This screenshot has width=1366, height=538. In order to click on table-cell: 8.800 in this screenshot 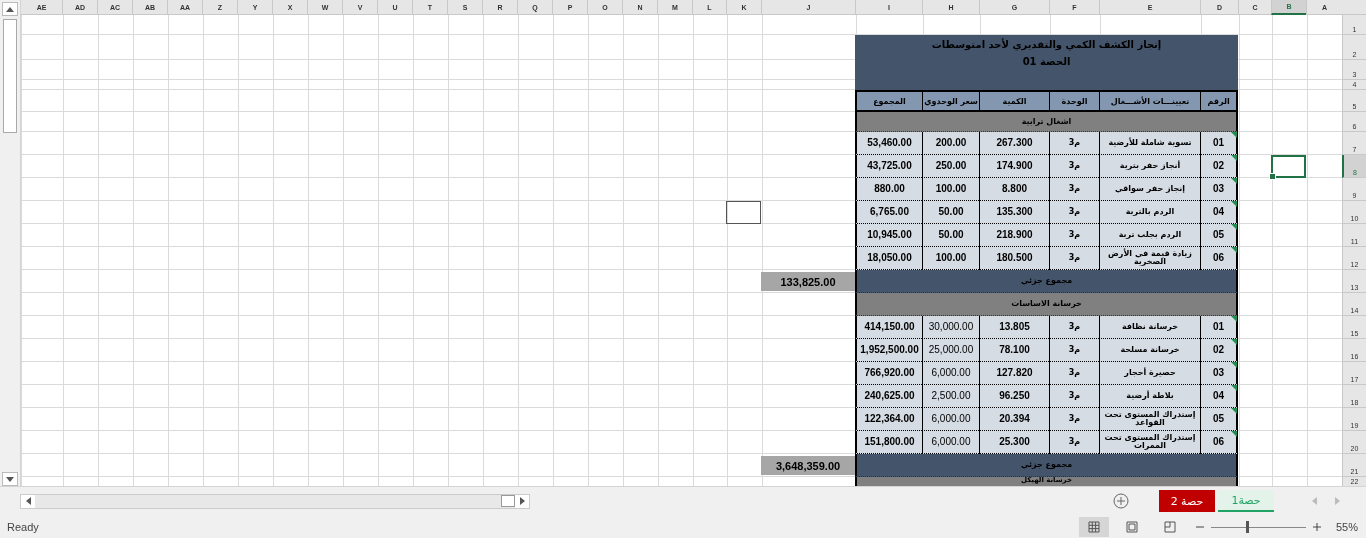, I will do `click(1014, 189)`.